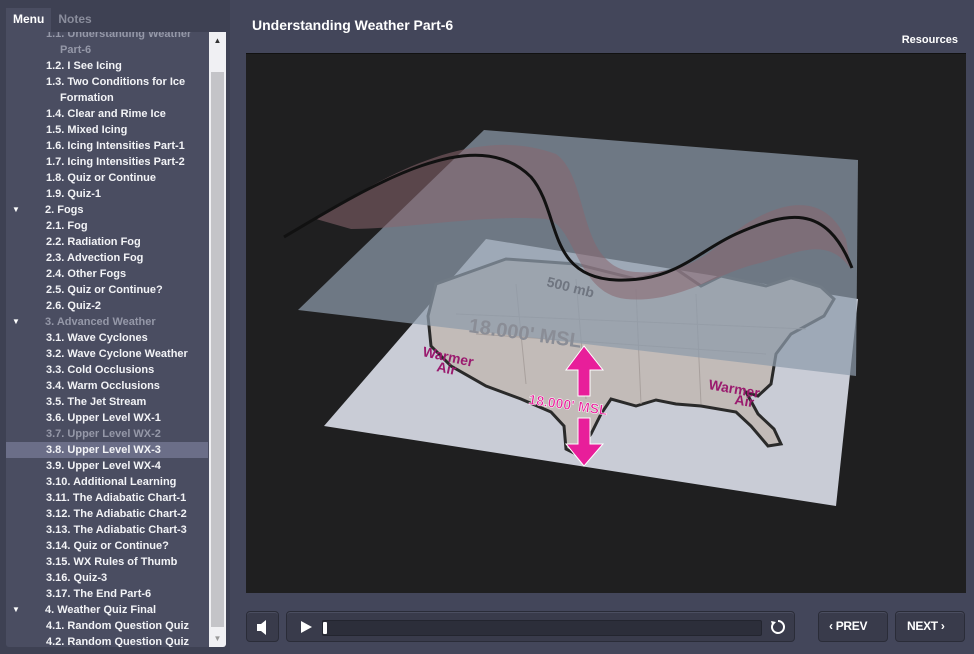 This screenshot has height=654, width=974. What do you see at coordinates (115, 146) in the screenshot?
I see `menu-item-label: 1.6. Icing Intensities Part-1` at bounding box center [115, 146].